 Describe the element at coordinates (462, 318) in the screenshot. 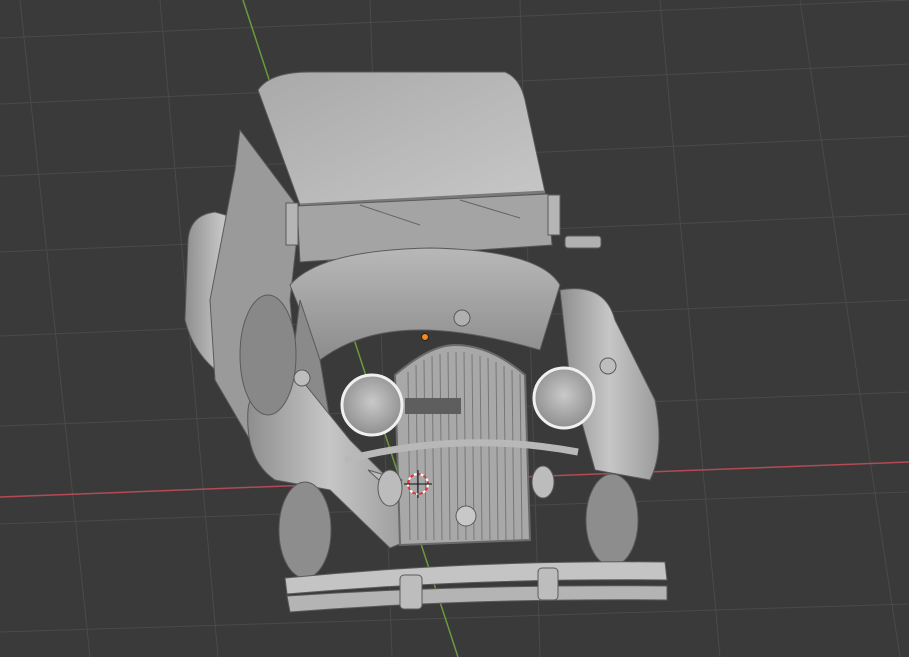

I see `hood-ornament` at that location.